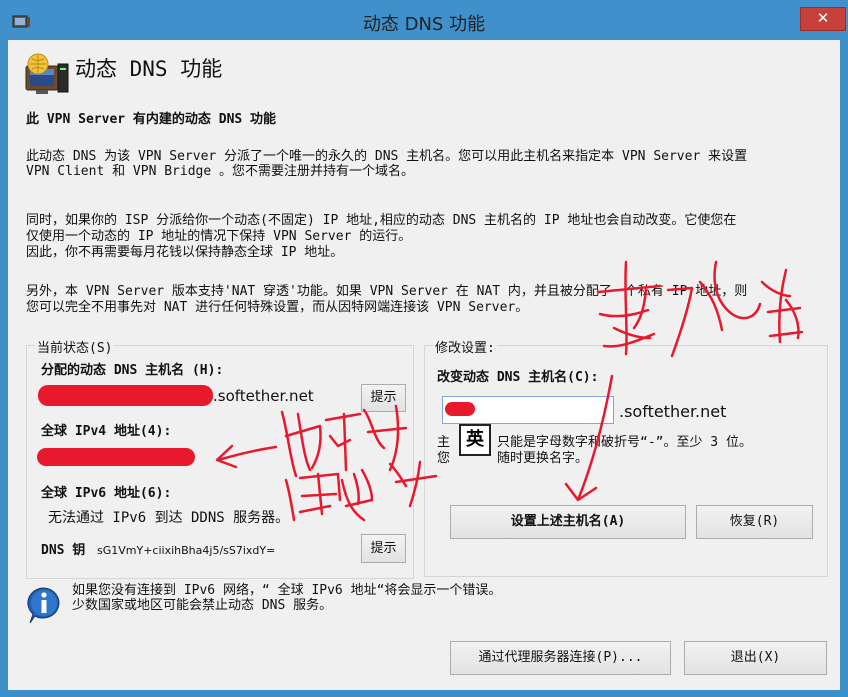  What do you see at coordinates (263, 396) in the screenshot?
I see `hostname-suffix: .softether.net` at bounding box center [263, 396].